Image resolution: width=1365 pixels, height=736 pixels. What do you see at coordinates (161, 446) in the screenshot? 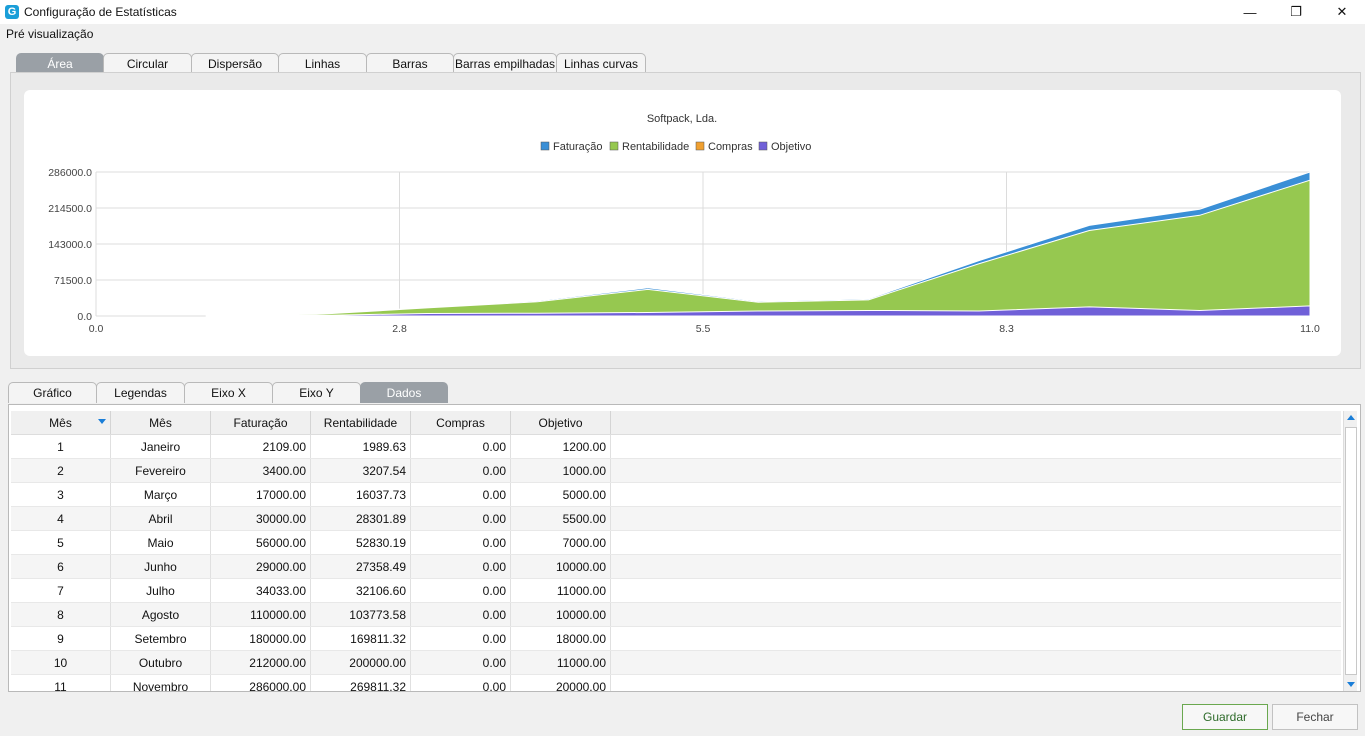
I see `table-cell: Janeiro` at bounding box center [161, 446].